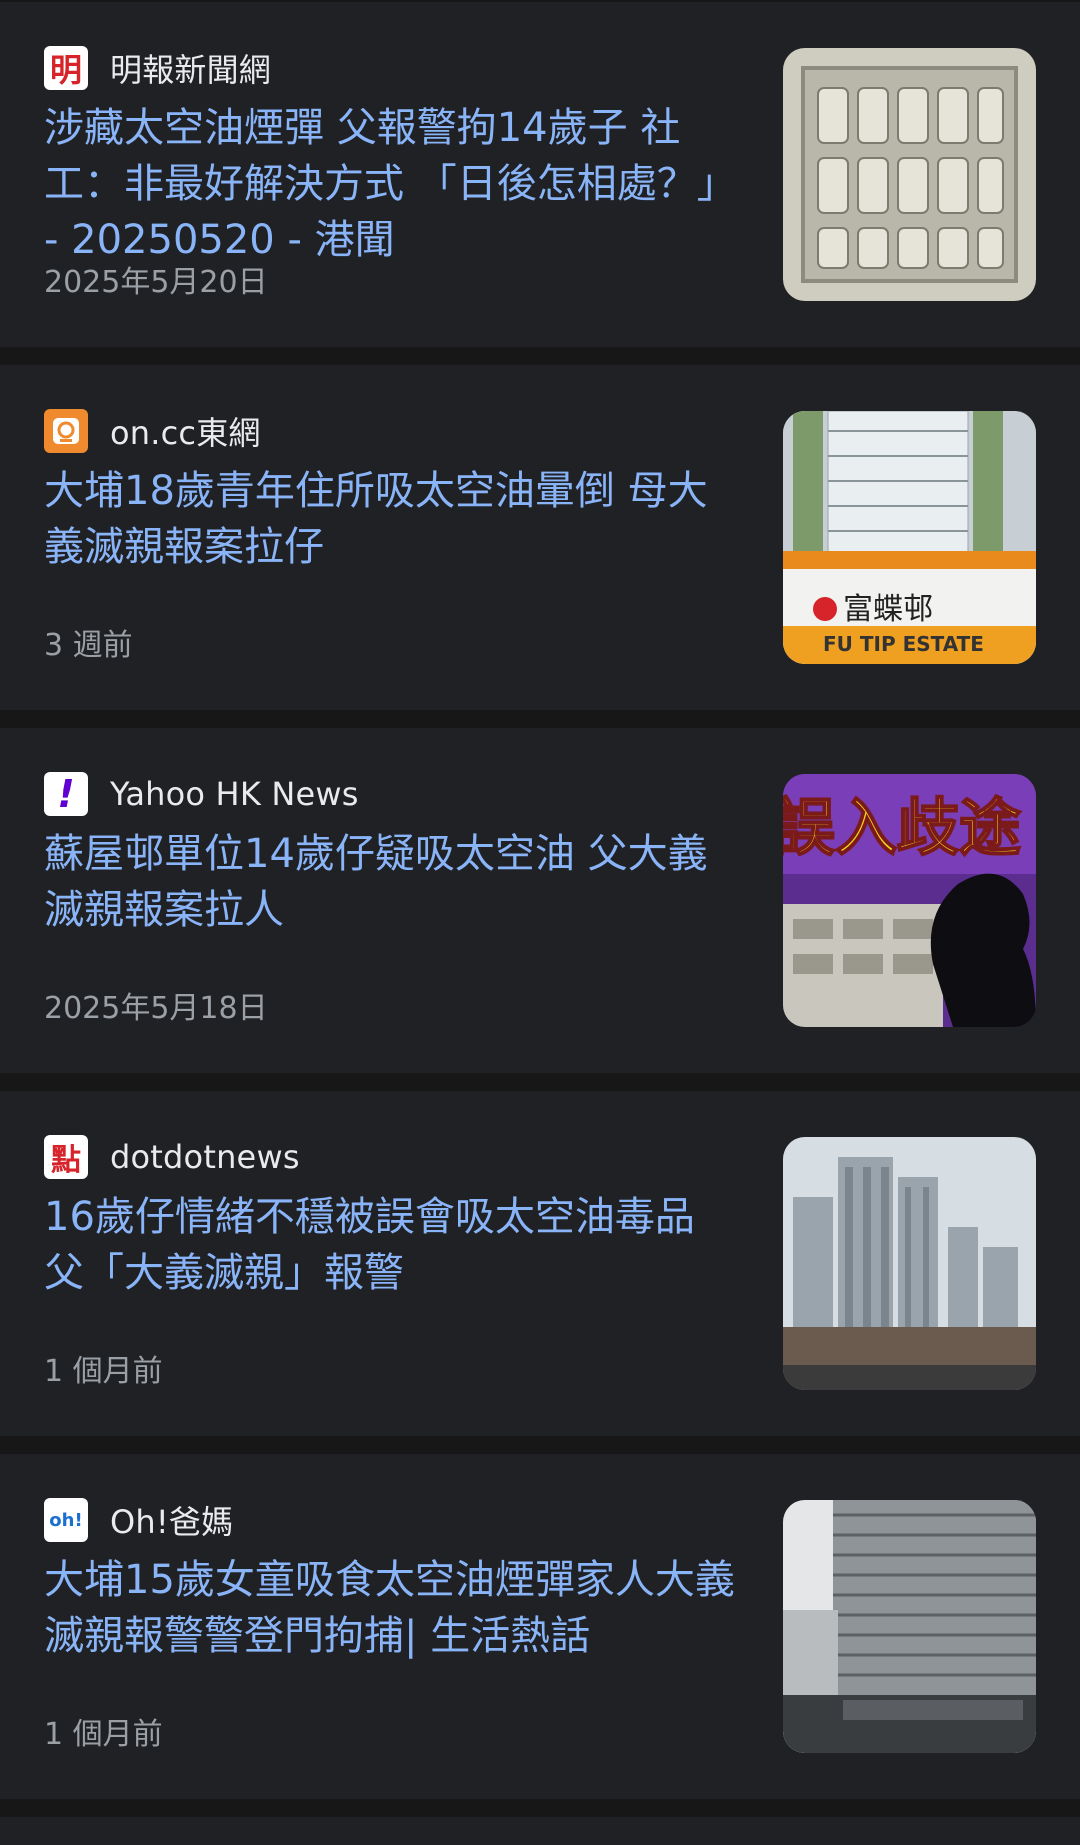  I want to click on source-row: 明 明報新聞網, so click(394, 68).